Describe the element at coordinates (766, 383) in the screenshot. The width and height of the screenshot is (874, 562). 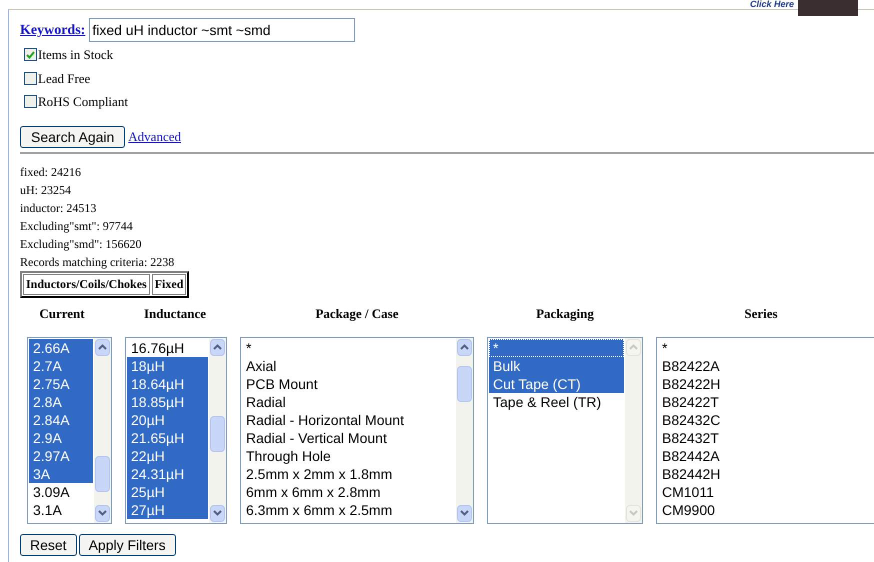
I see `list-option: B82422H` at that location.